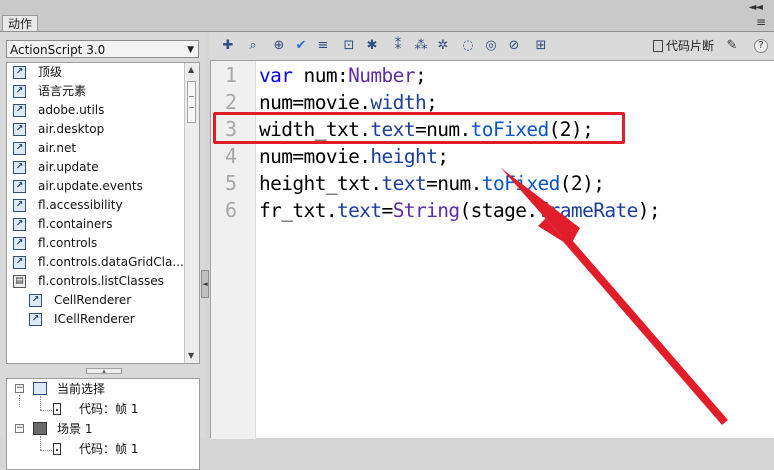  Describe the element at coordinates (57, 449) in the screenshot. I see `code-frame-icon` at that location.